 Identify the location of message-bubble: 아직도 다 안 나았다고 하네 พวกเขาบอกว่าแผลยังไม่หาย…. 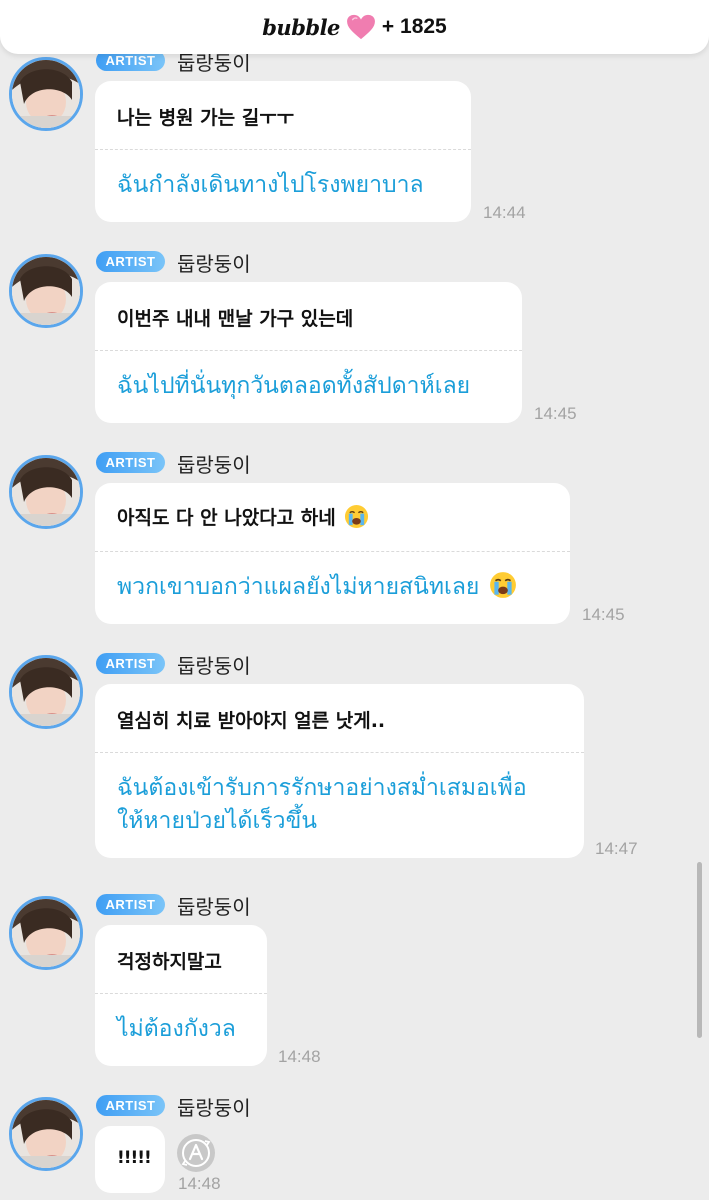
(332, 553).